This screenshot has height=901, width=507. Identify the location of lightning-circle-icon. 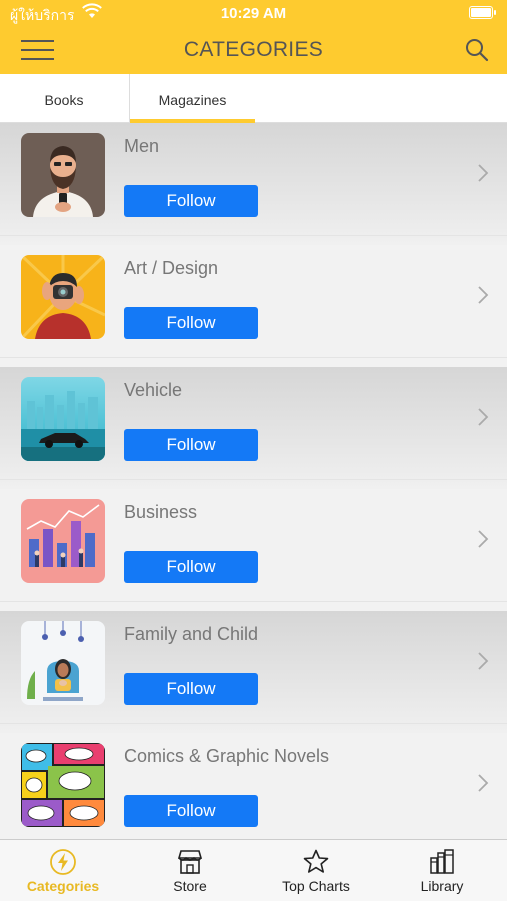
(63, 862).